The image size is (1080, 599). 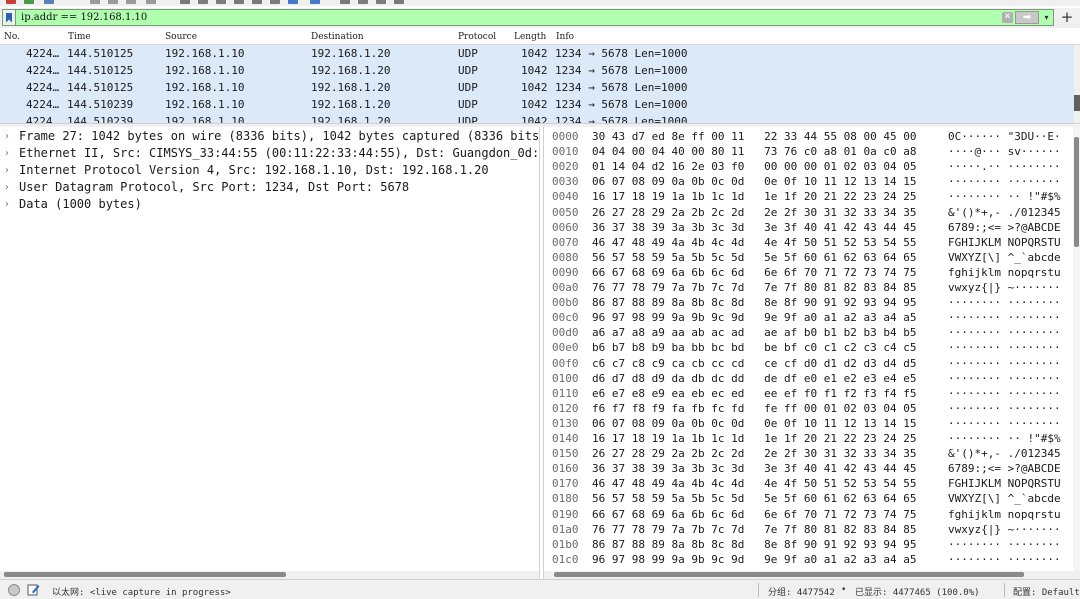 What do you see at coordinates (113, 2) in the screenshot?
I see `save-file-icon` at bounding box center [113, 2].